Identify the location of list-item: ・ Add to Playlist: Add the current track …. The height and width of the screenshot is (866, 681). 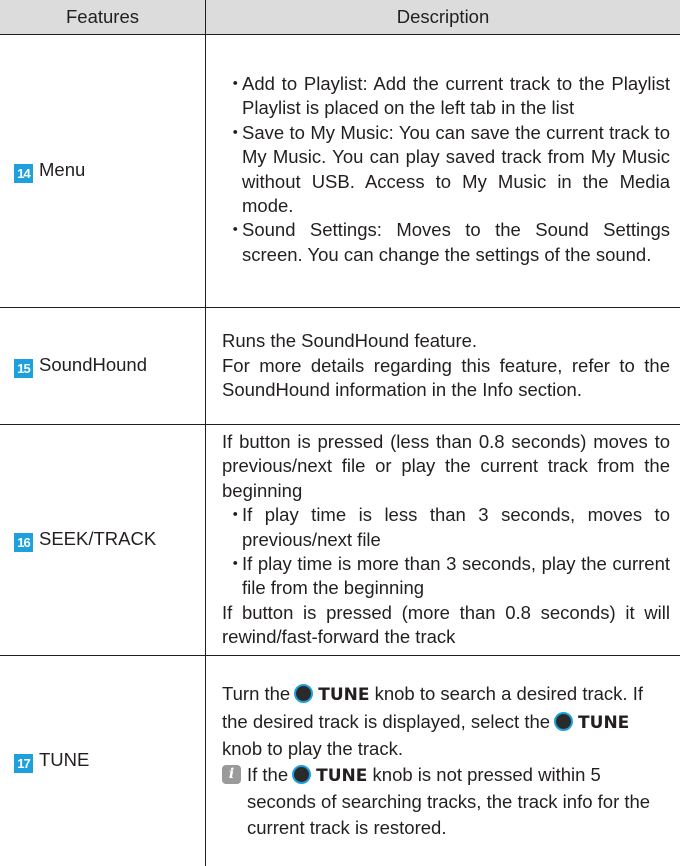
(448, 95).